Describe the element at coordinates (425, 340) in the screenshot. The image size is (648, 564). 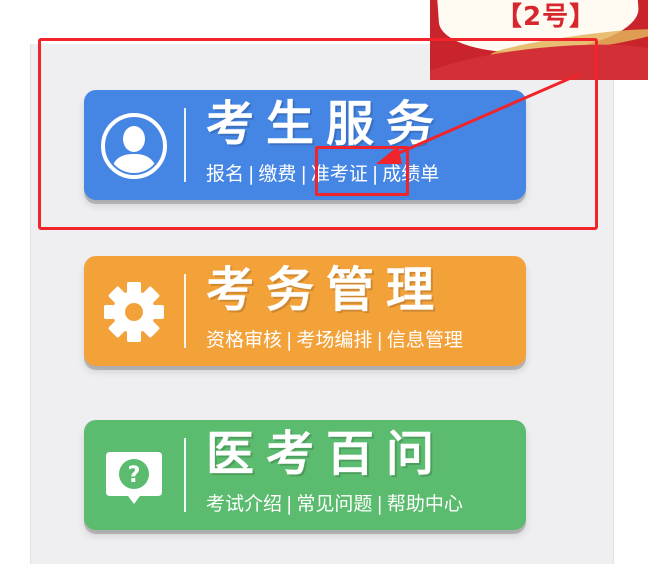
I see `link-information-management: 信息管理` at that location.